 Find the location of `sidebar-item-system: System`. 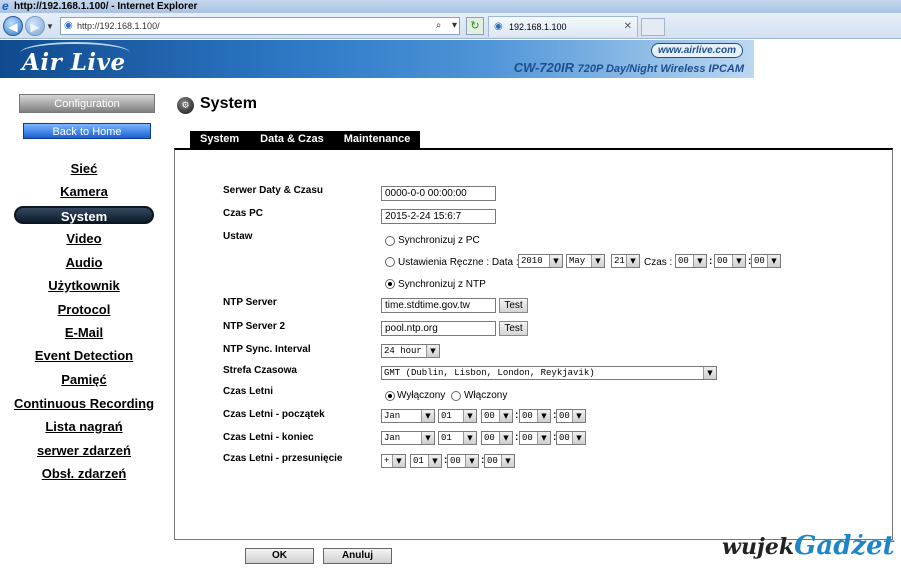

sidebar-item-system: System is located at coordinates (84, 215).